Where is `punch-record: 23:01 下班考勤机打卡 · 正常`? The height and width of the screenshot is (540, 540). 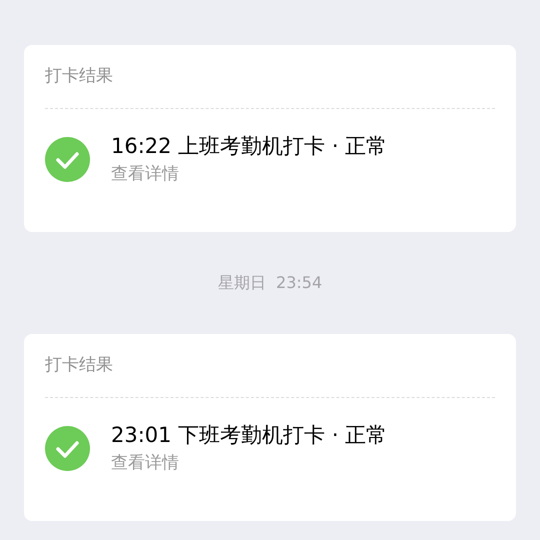
punch-record: 23:01 下班考勤机打卡 · 正常 is located at coordinates (249, 435).